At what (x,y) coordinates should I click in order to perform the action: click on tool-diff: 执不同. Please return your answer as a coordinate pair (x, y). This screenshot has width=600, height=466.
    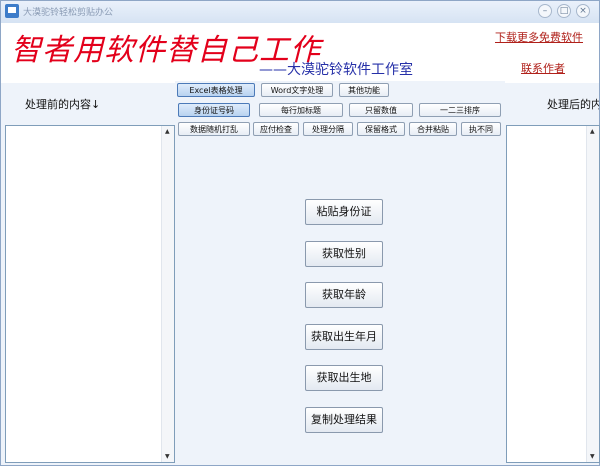
    Looking at the image, I should click on (481, 129).